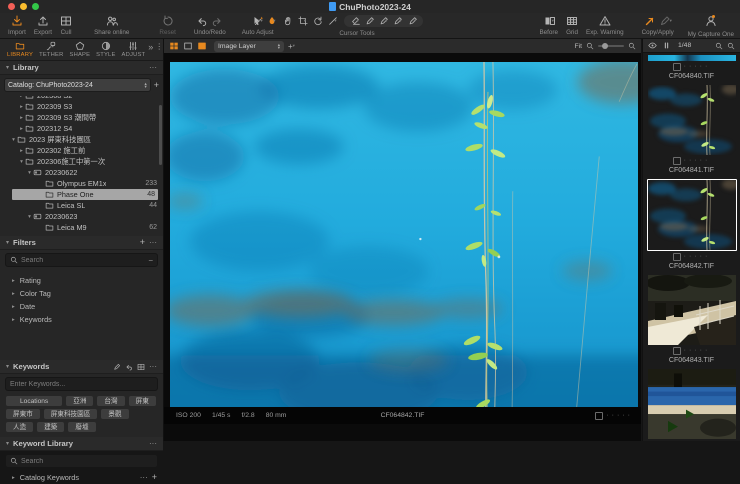  Describe the element at coordinates (23, 414) in the screenshot. I see `keyword-chip: 屏東市` at that location.